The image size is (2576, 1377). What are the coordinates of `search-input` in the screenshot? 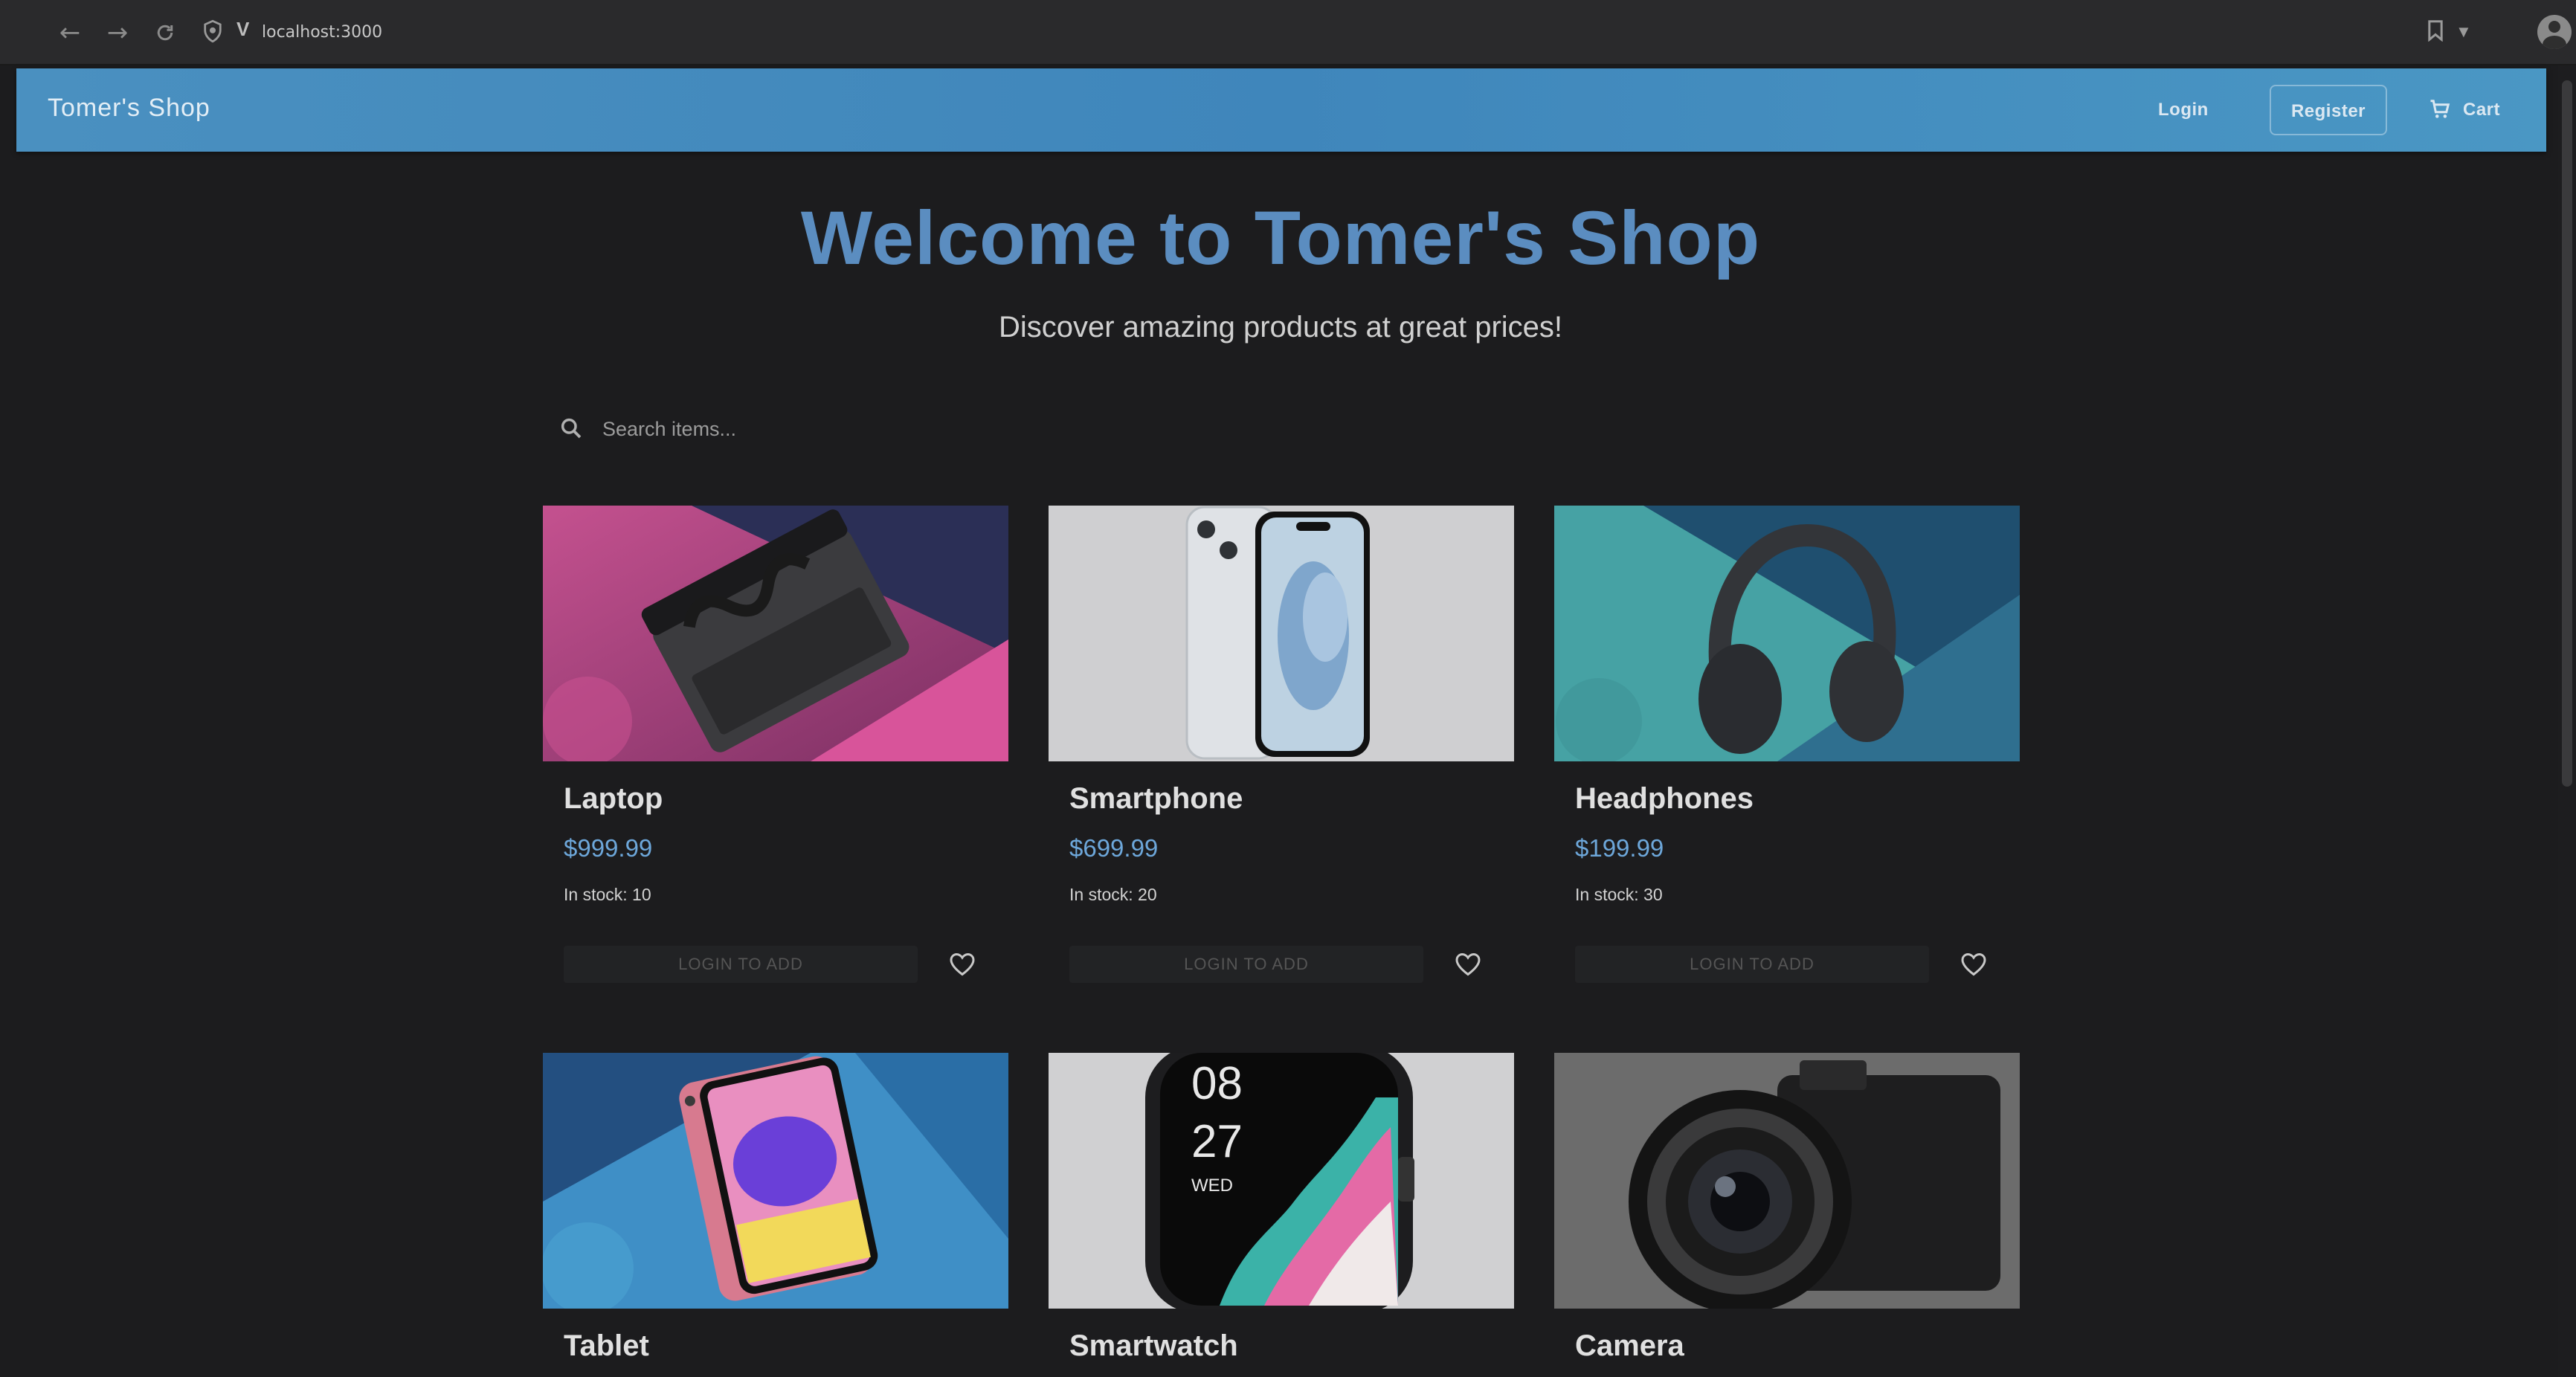 It's located at (1271, 429).